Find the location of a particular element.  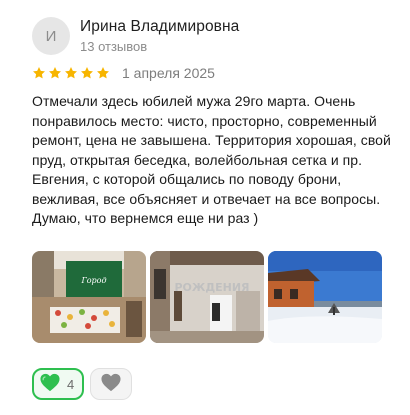

decorated-room-photo: РОЖДЕНИЯ is located at coordinates (207, 297).